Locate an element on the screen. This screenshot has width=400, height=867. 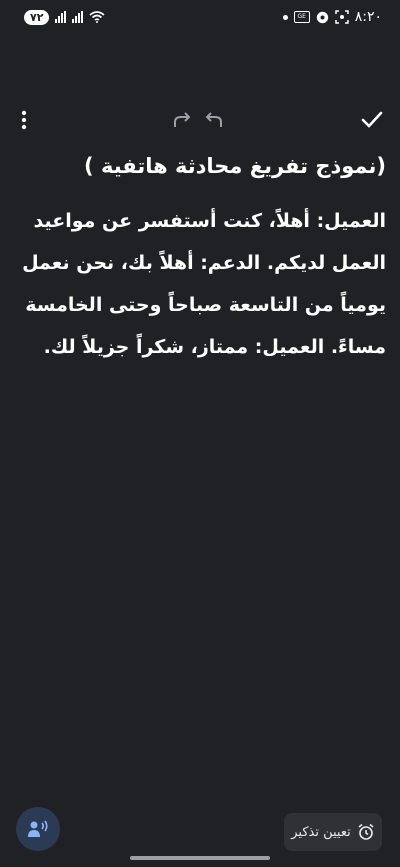
redo-icon is located at coordinates (182, 119).